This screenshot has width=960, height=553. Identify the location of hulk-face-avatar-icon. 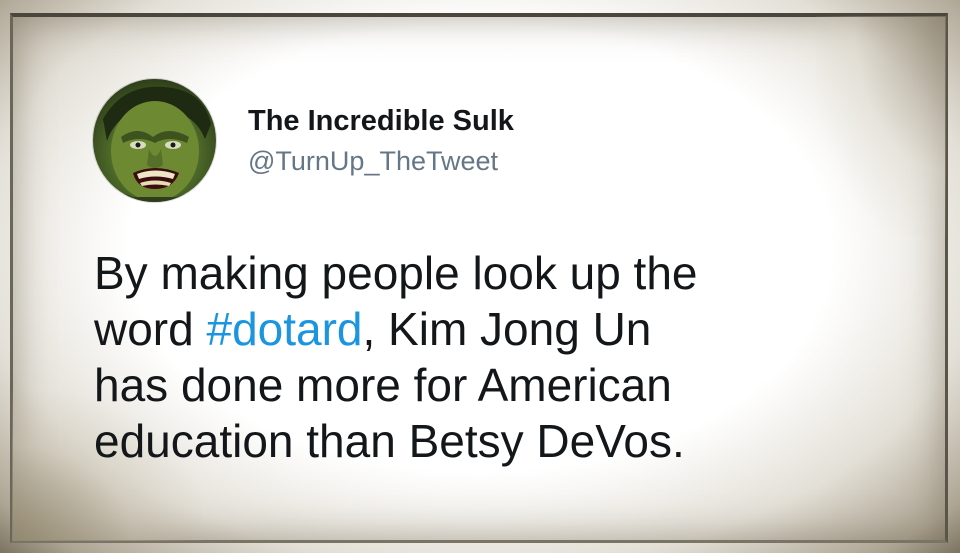
(154, 140).